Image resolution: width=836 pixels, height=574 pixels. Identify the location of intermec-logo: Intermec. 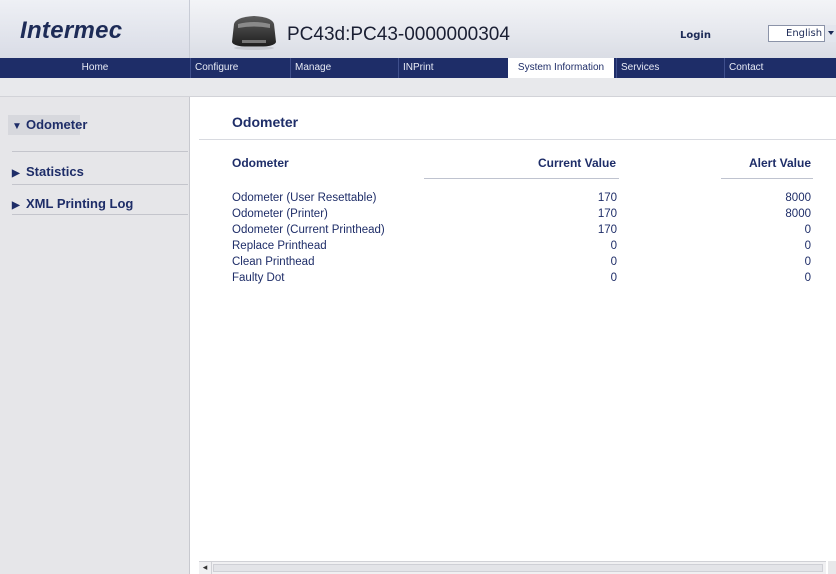
(95, 29).